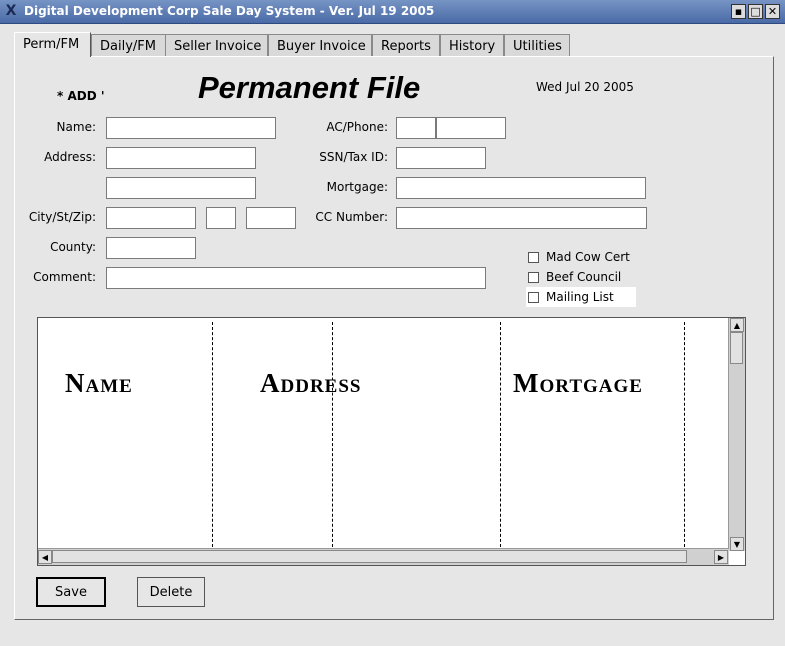 The width and height of the screenshot is (785, 646). I want to click on name-input, so click(191, 128).